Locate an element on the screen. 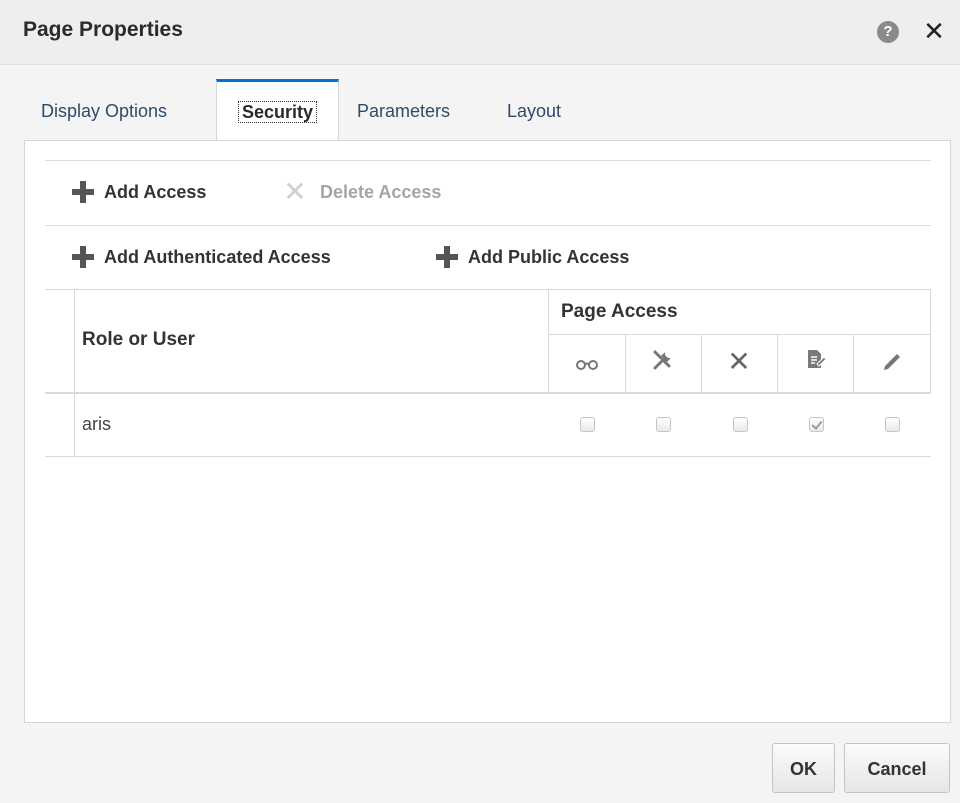 The height and width of the screenshot is (803, 960). delete-access-button: ✕ Delete Access is located at coordinates (362, 191).